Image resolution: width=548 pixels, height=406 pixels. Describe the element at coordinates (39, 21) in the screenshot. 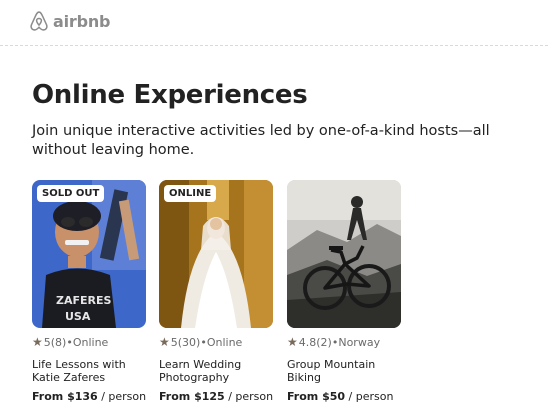

I see `airbnb-logo-icon` at that location.